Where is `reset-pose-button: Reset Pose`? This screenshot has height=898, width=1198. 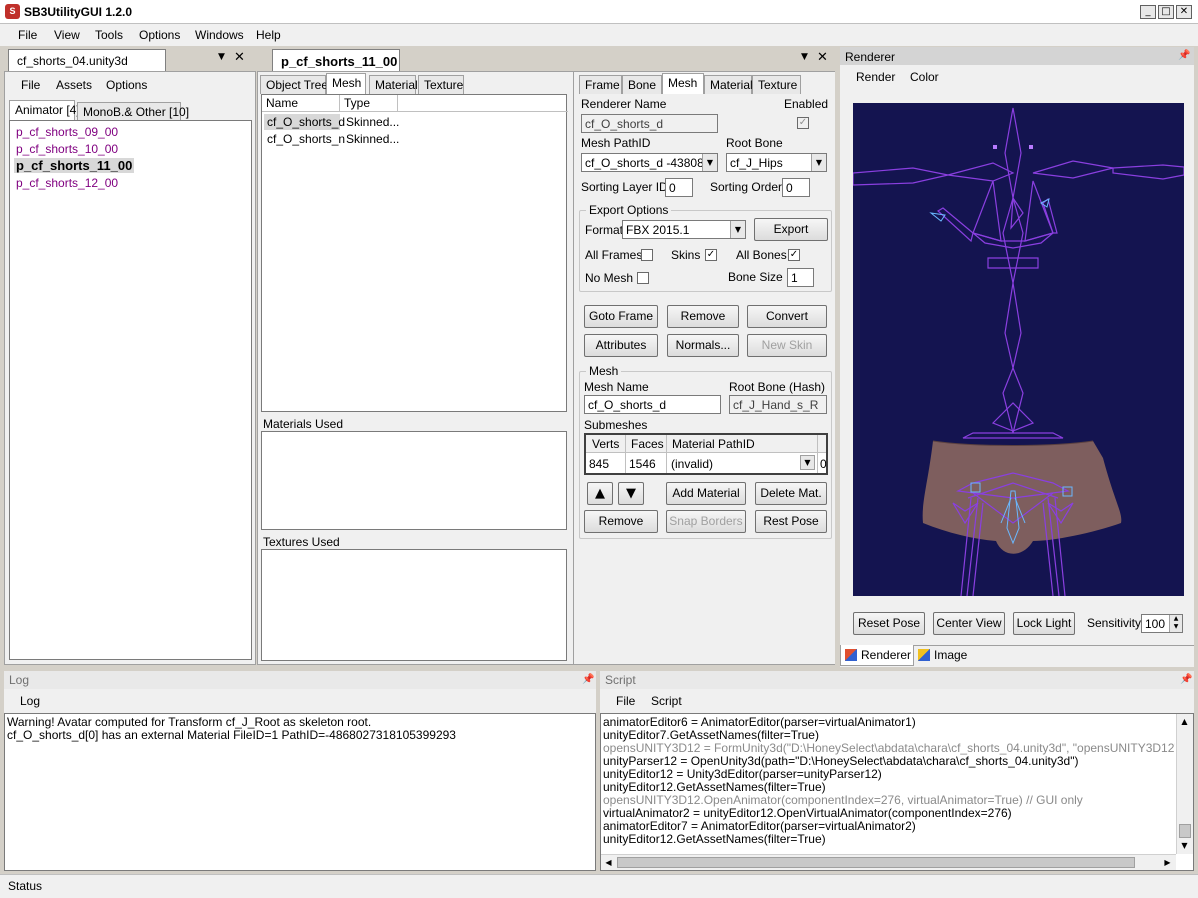 reset-pose-button: Reset Pose is located at coordinates (889, 623).